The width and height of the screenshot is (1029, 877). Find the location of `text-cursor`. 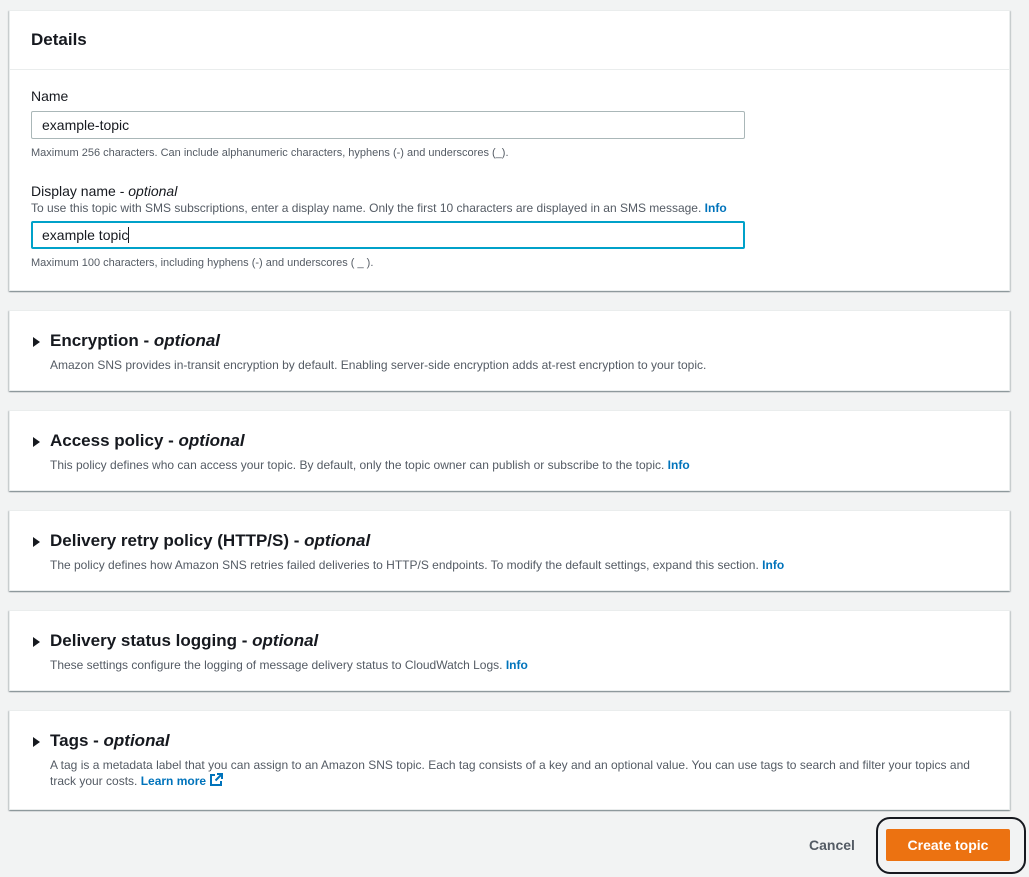

text-cursor is located at coordinates (129, 235).